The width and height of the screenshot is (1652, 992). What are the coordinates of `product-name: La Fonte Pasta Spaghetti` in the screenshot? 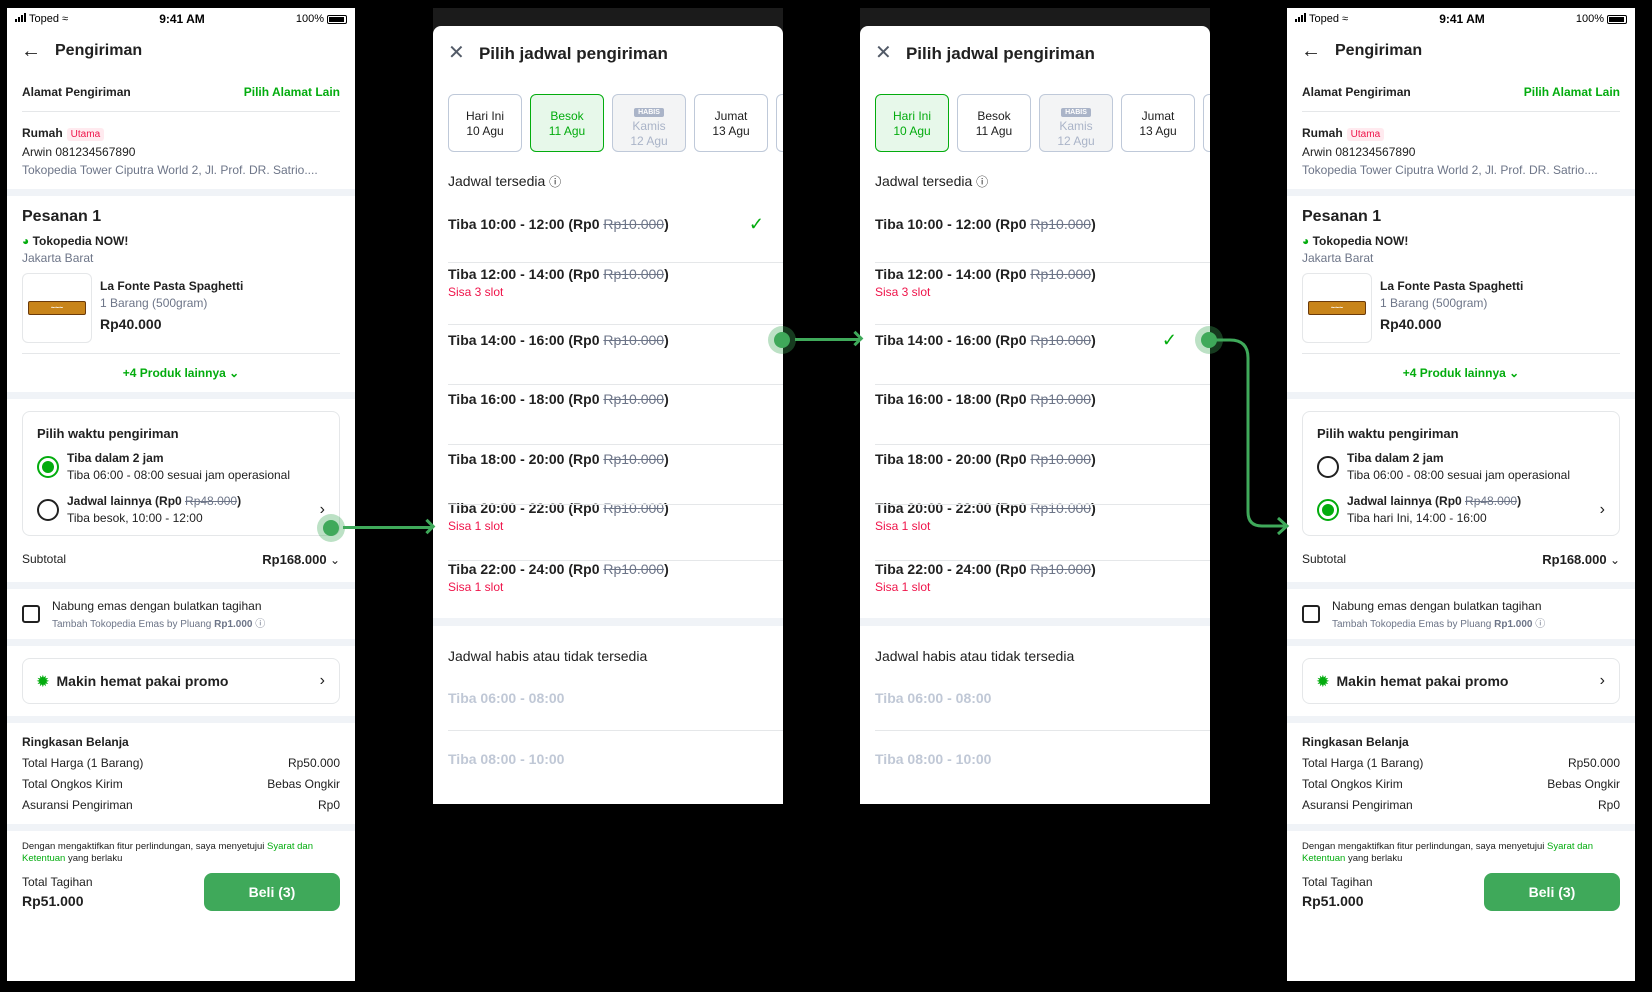 It's located at (172, 286).